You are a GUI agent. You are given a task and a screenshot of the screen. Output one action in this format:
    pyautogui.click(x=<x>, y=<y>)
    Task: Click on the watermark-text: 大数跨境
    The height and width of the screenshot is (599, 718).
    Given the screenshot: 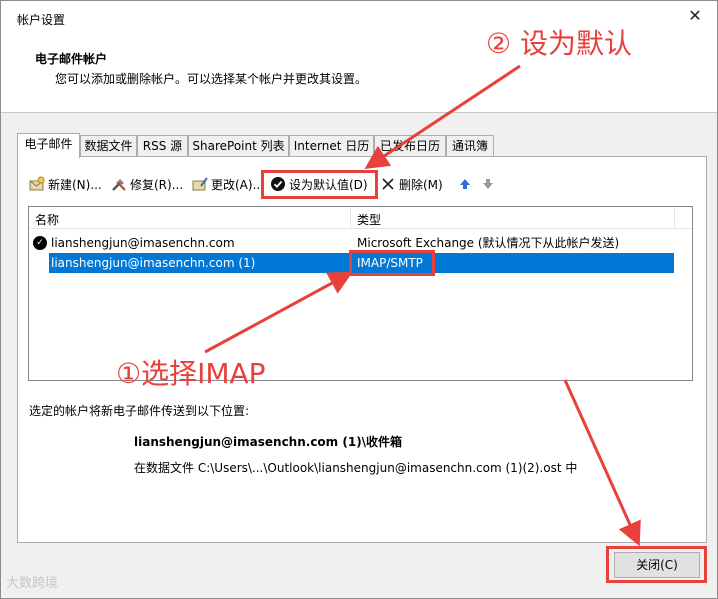 What is the action you would take?
    pyautogui.click(x=32, y=583)
    